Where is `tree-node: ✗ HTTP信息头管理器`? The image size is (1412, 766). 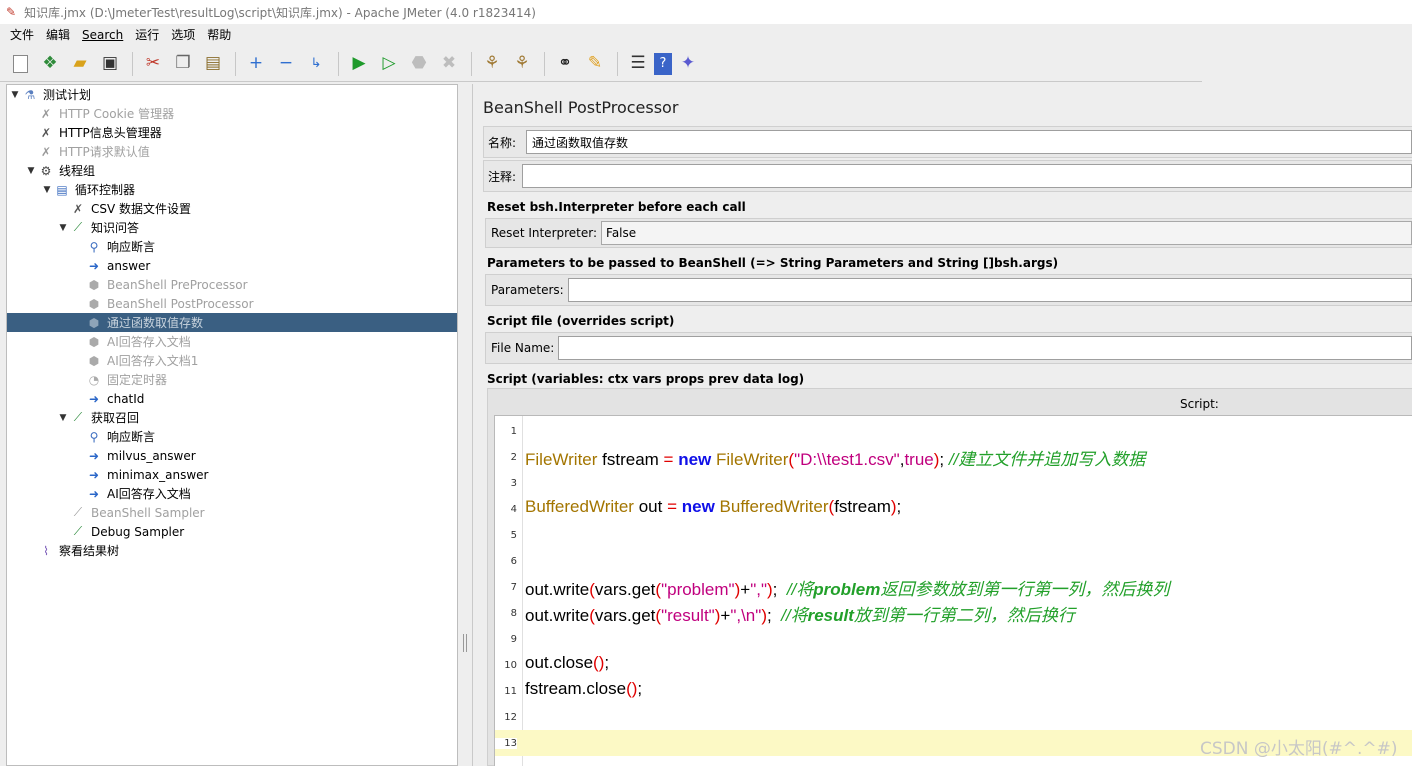
tree-node: ✗ HTTP信息头管理器 is located at coordinates (232, 132).